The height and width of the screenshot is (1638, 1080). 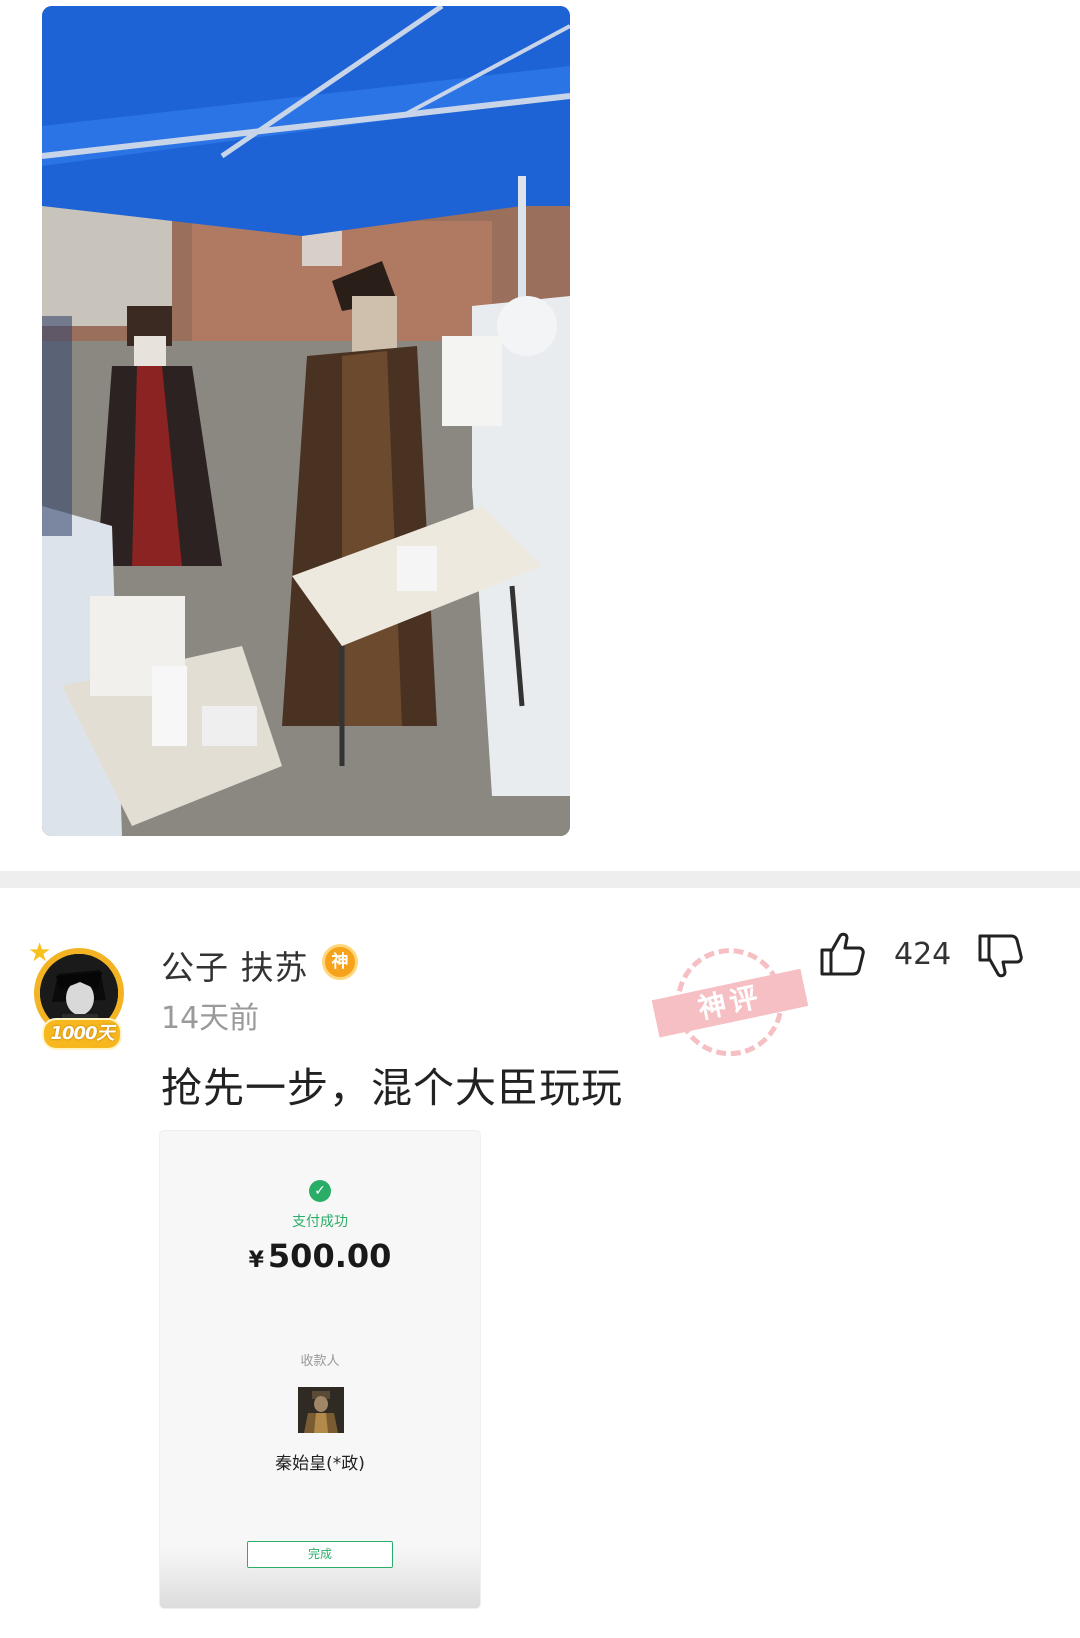 What do you see at coordinates (329, 1256) in the screenshot?
I see `amount-value: 500.00` at bounding box center [329, 1256].